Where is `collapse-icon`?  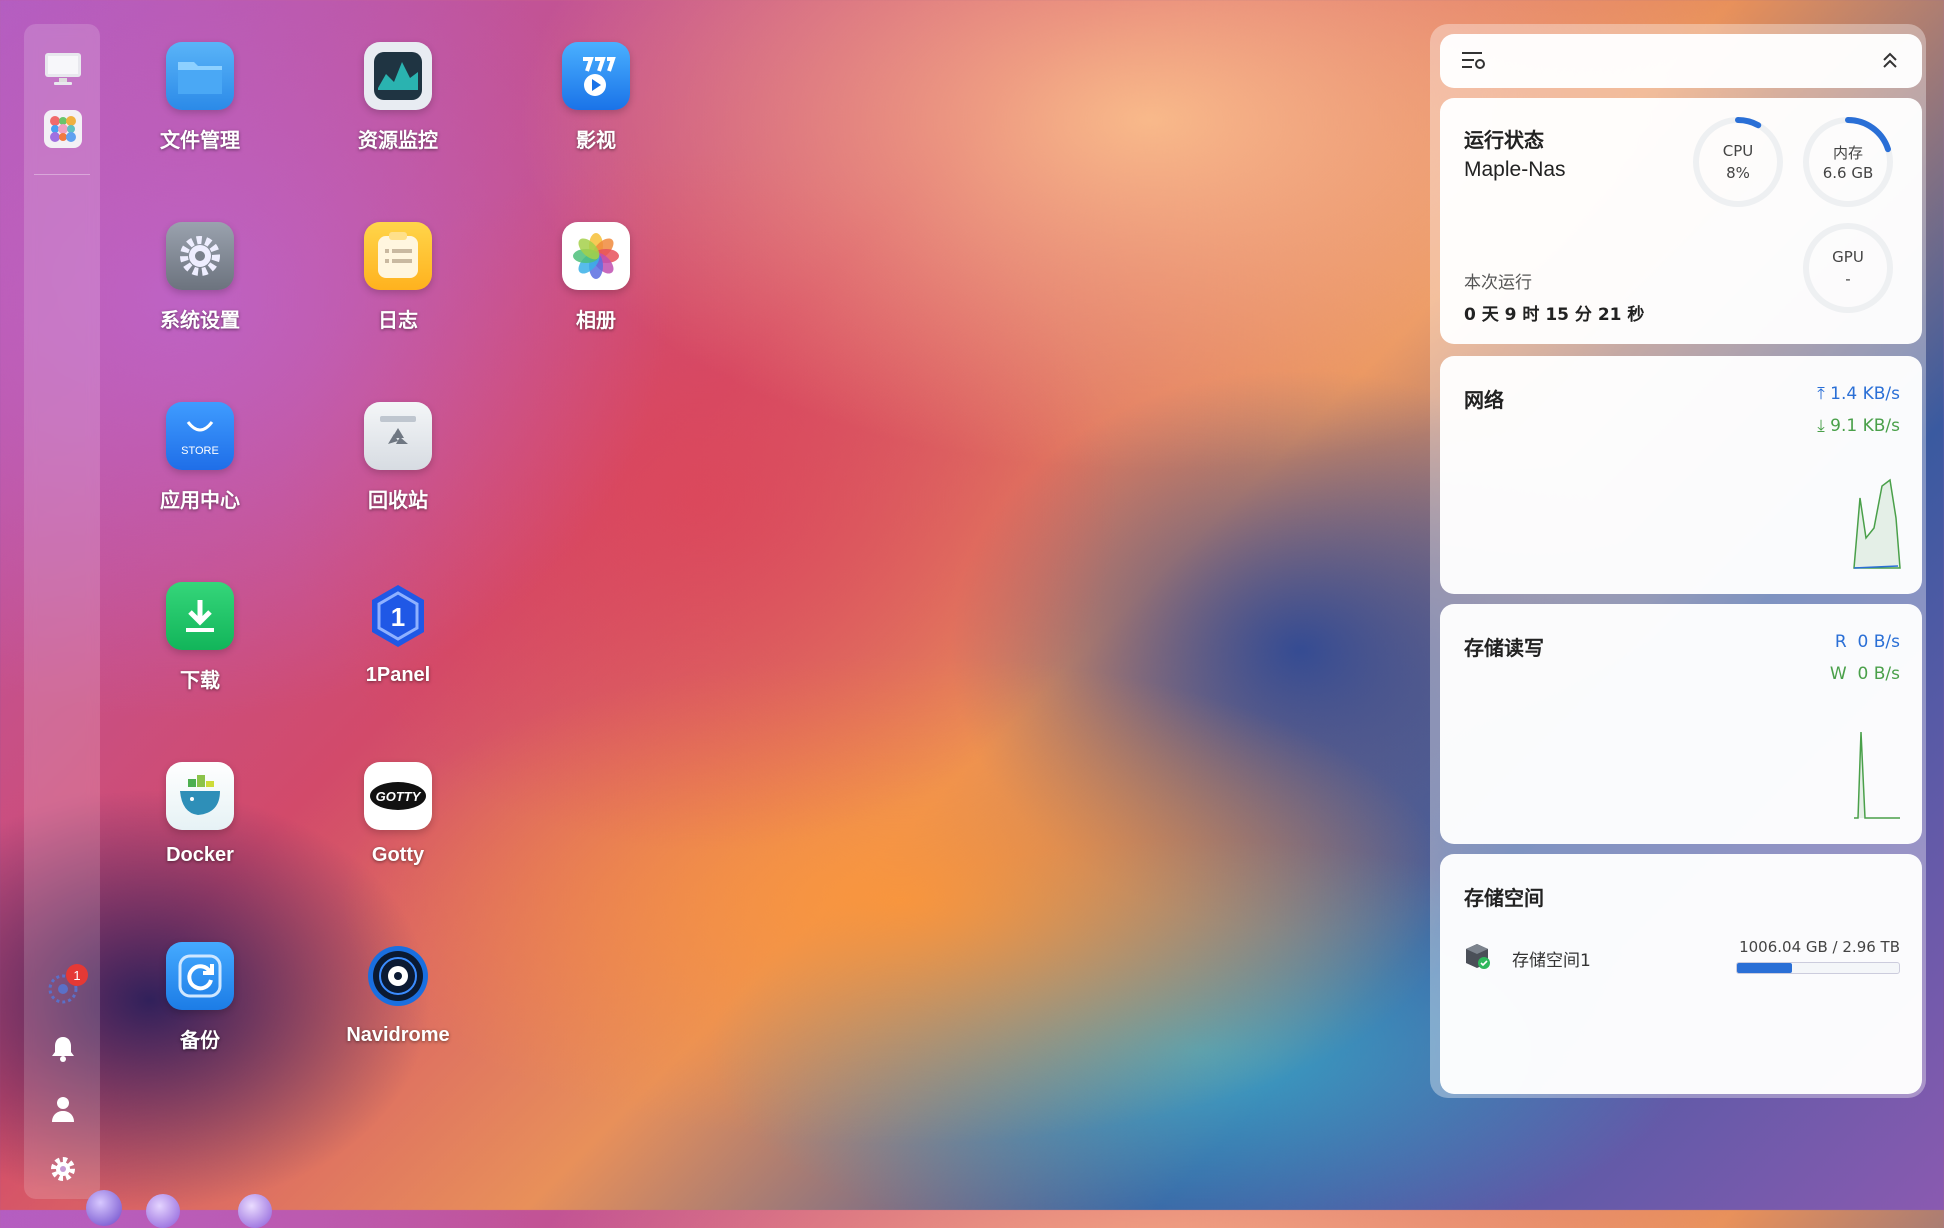 collapse-icon is located at coordinates (1890, 62).